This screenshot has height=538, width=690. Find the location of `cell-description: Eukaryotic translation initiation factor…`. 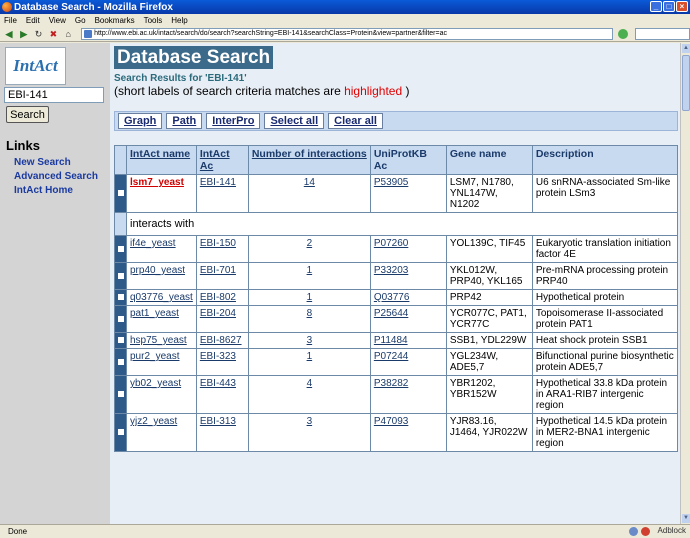

cell-description: Eukaryotic translation initiation factor… is located at coordinates (605, 249).